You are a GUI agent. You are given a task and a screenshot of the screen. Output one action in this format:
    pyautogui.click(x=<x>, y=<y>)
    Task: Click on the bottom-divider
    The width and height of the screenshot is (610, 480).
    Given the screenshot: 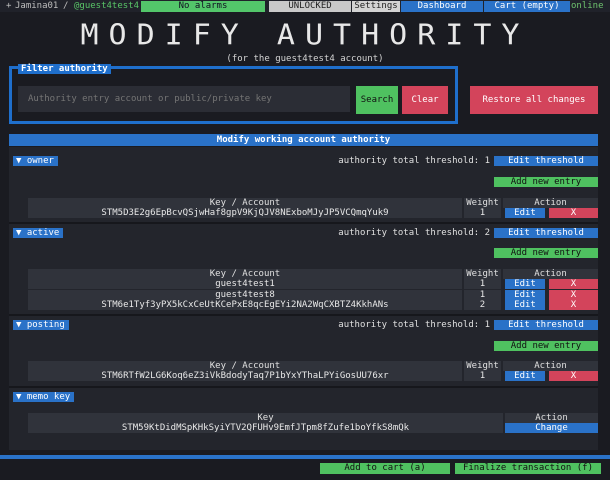 What is the action you would take?
    pyautogui.click(x=305, y=457)
    